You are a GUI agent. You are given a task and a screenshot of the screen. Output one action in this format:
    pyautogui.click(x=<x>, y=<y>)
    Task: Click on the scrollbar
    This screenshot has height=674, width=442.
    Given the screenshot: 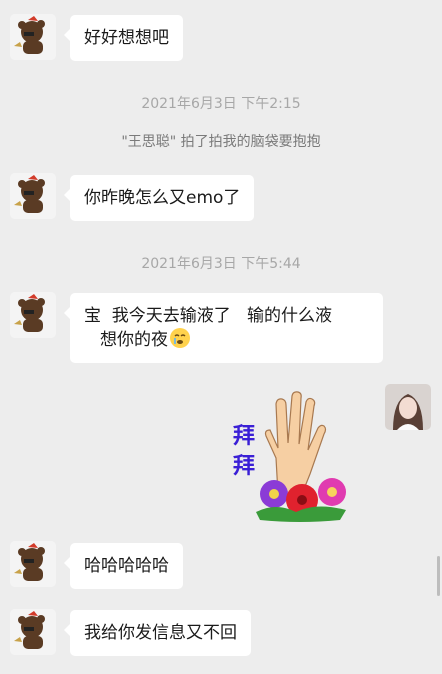 What is the action you would take?
    pyautogui.click(x=438, y=576)
    